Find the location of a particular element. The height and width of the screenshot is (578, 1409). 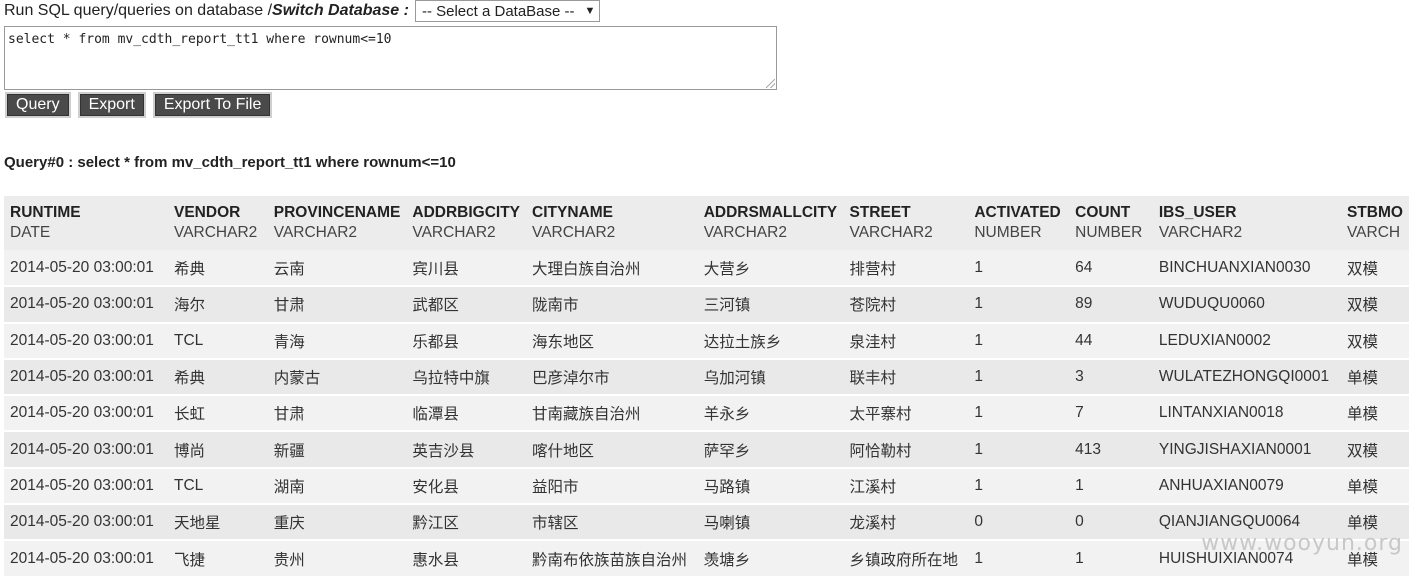

table-cell: 市辖区 is located at coordinates (612, 522).